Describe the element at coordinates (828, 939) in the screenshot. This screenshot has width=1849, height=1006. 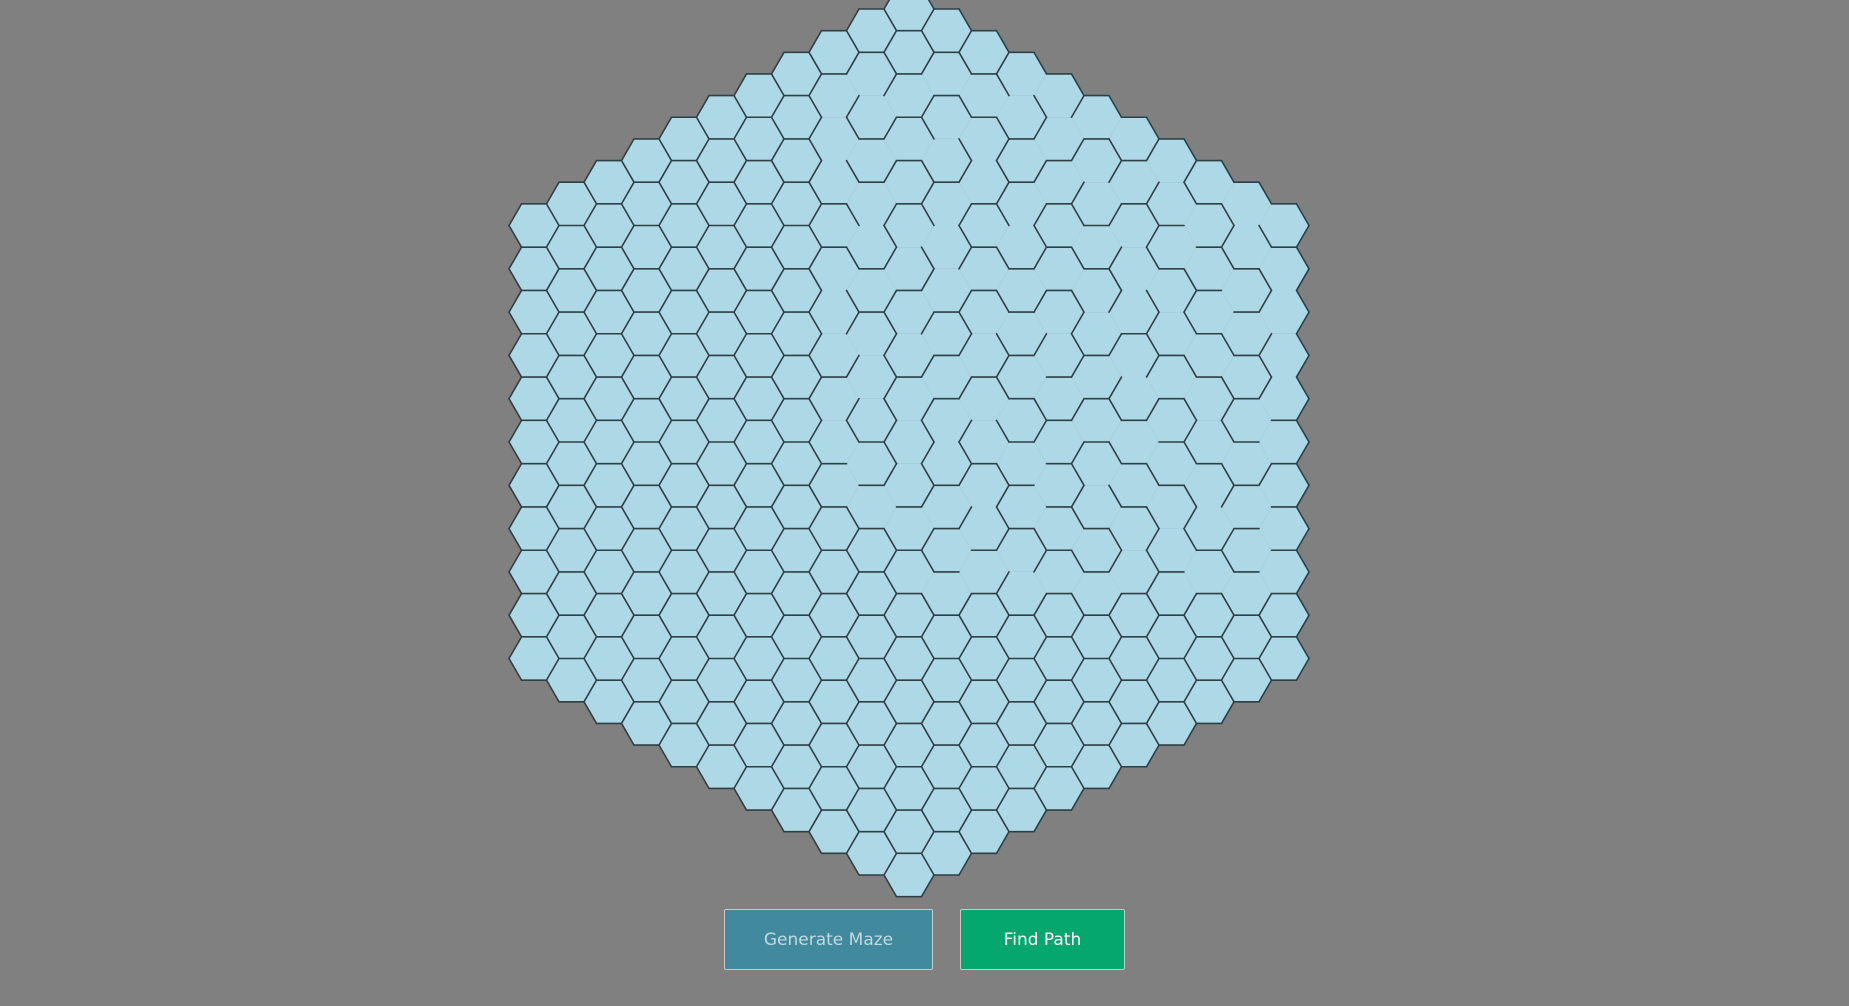
I see `generate-maze-button: Generate Maze` at that location.